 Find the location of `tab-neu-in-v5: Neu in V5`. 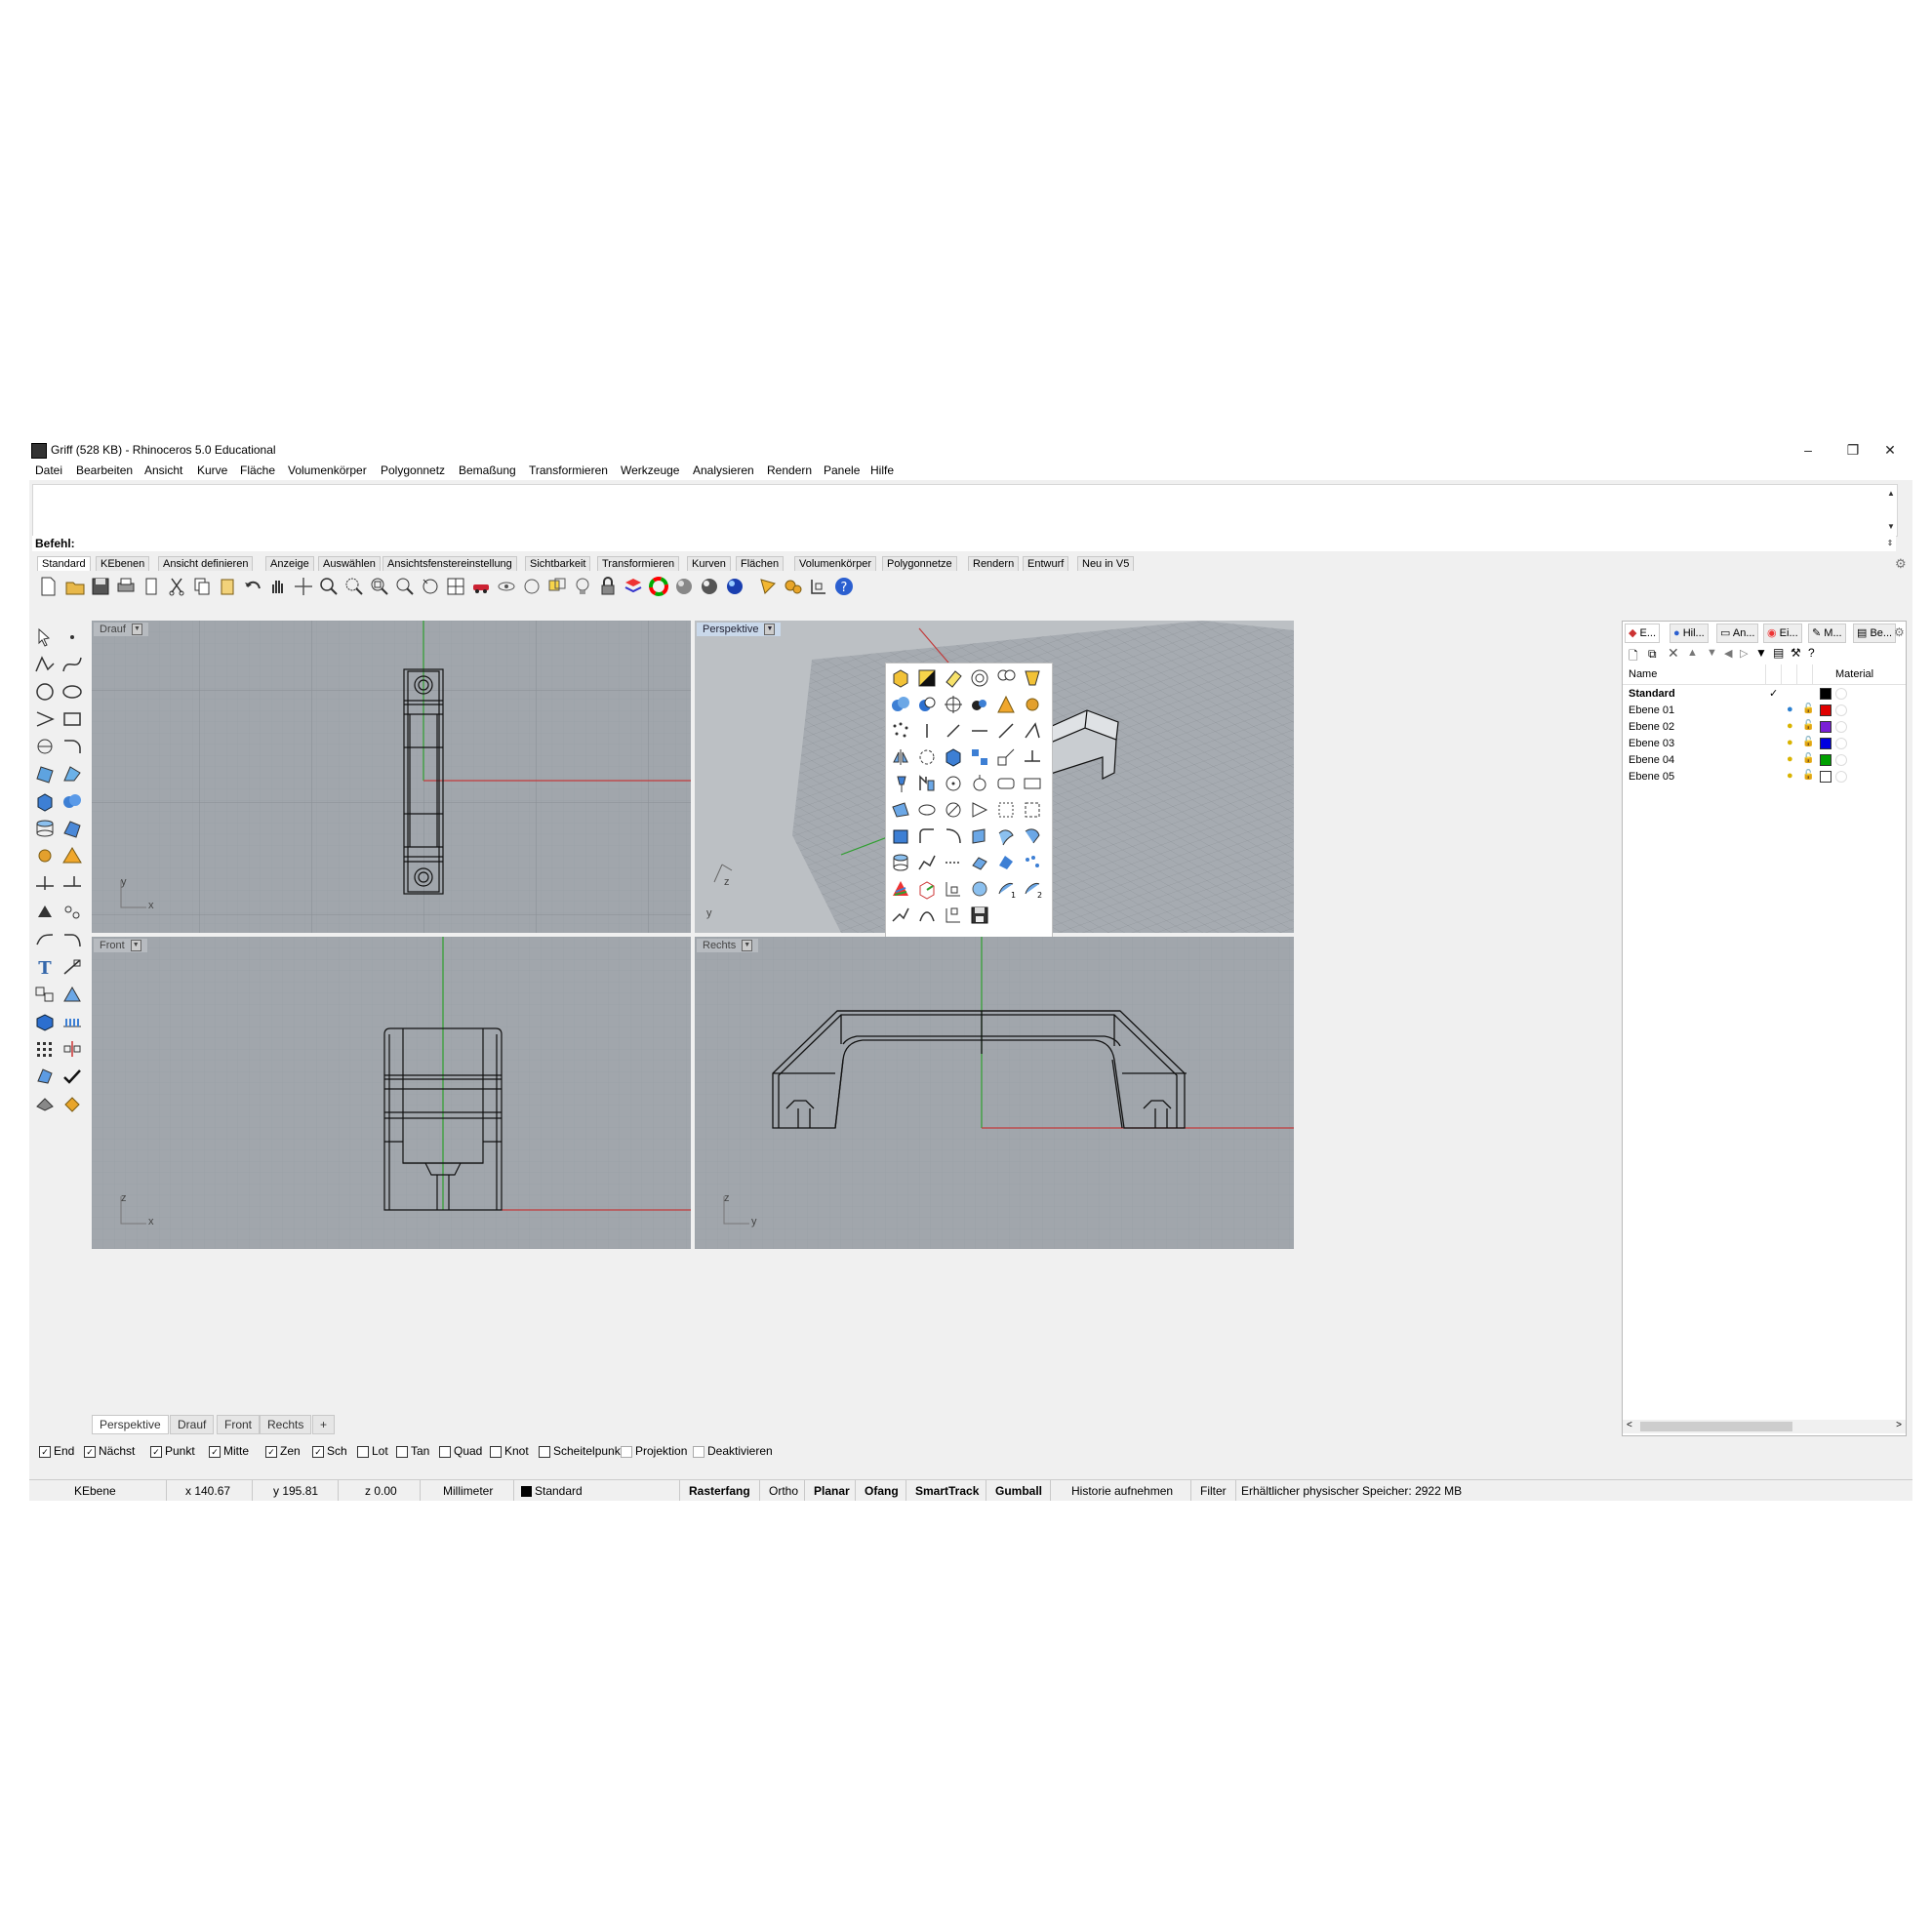

tab-neu-in-v5: Neu in V5 is located at coordinates (1106, 563).